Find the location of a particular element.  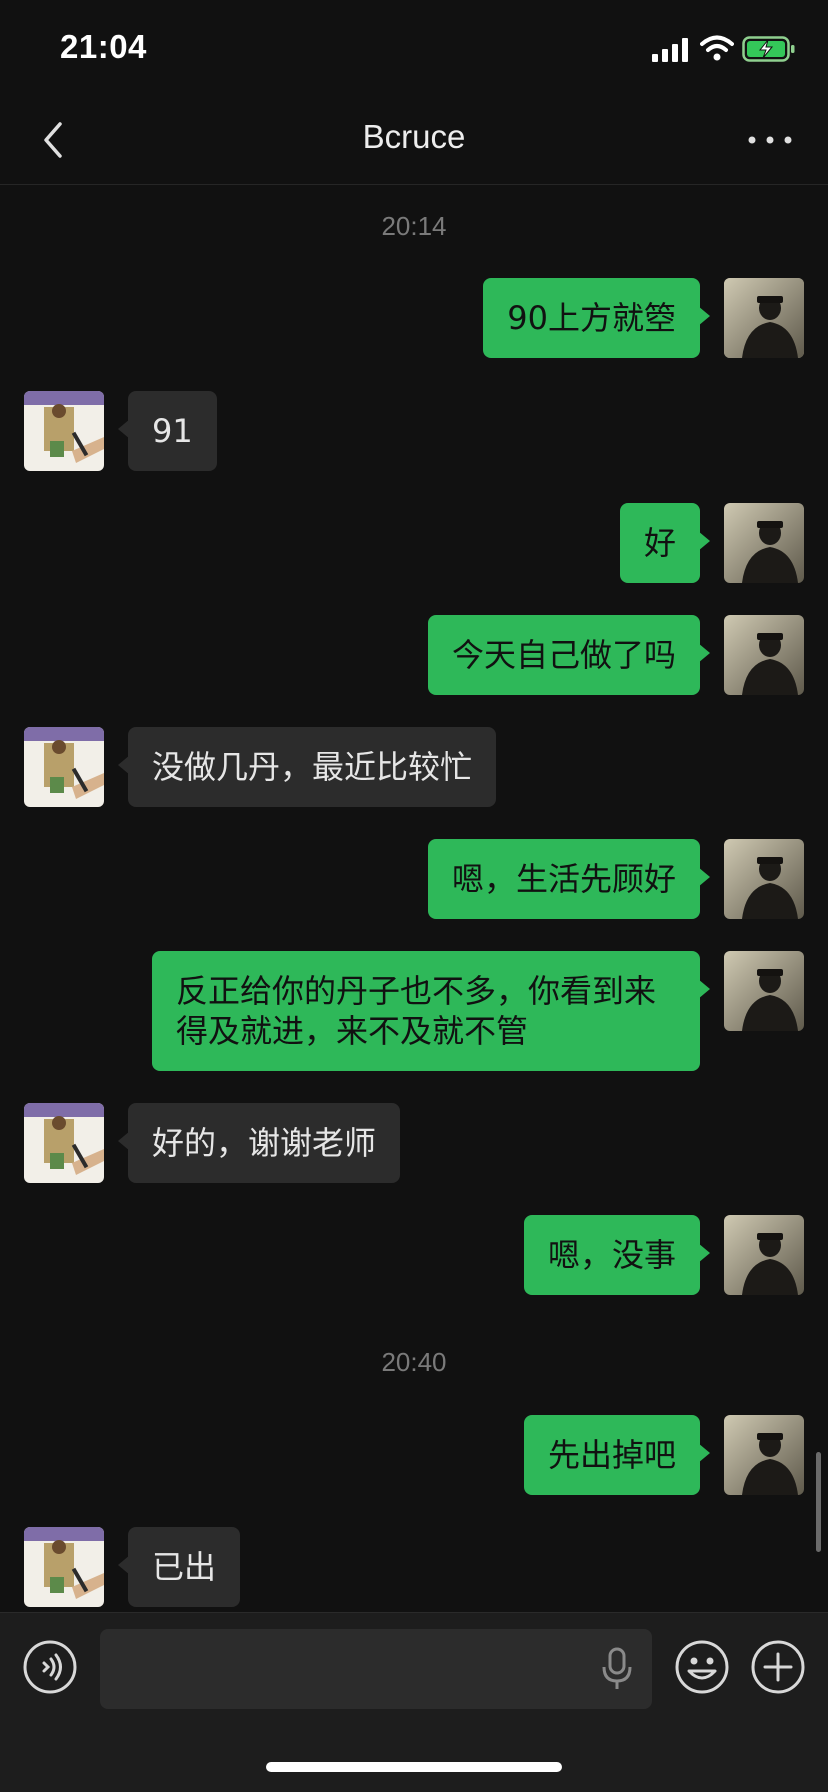

scrollbar is located at coordinates (818, 1502).